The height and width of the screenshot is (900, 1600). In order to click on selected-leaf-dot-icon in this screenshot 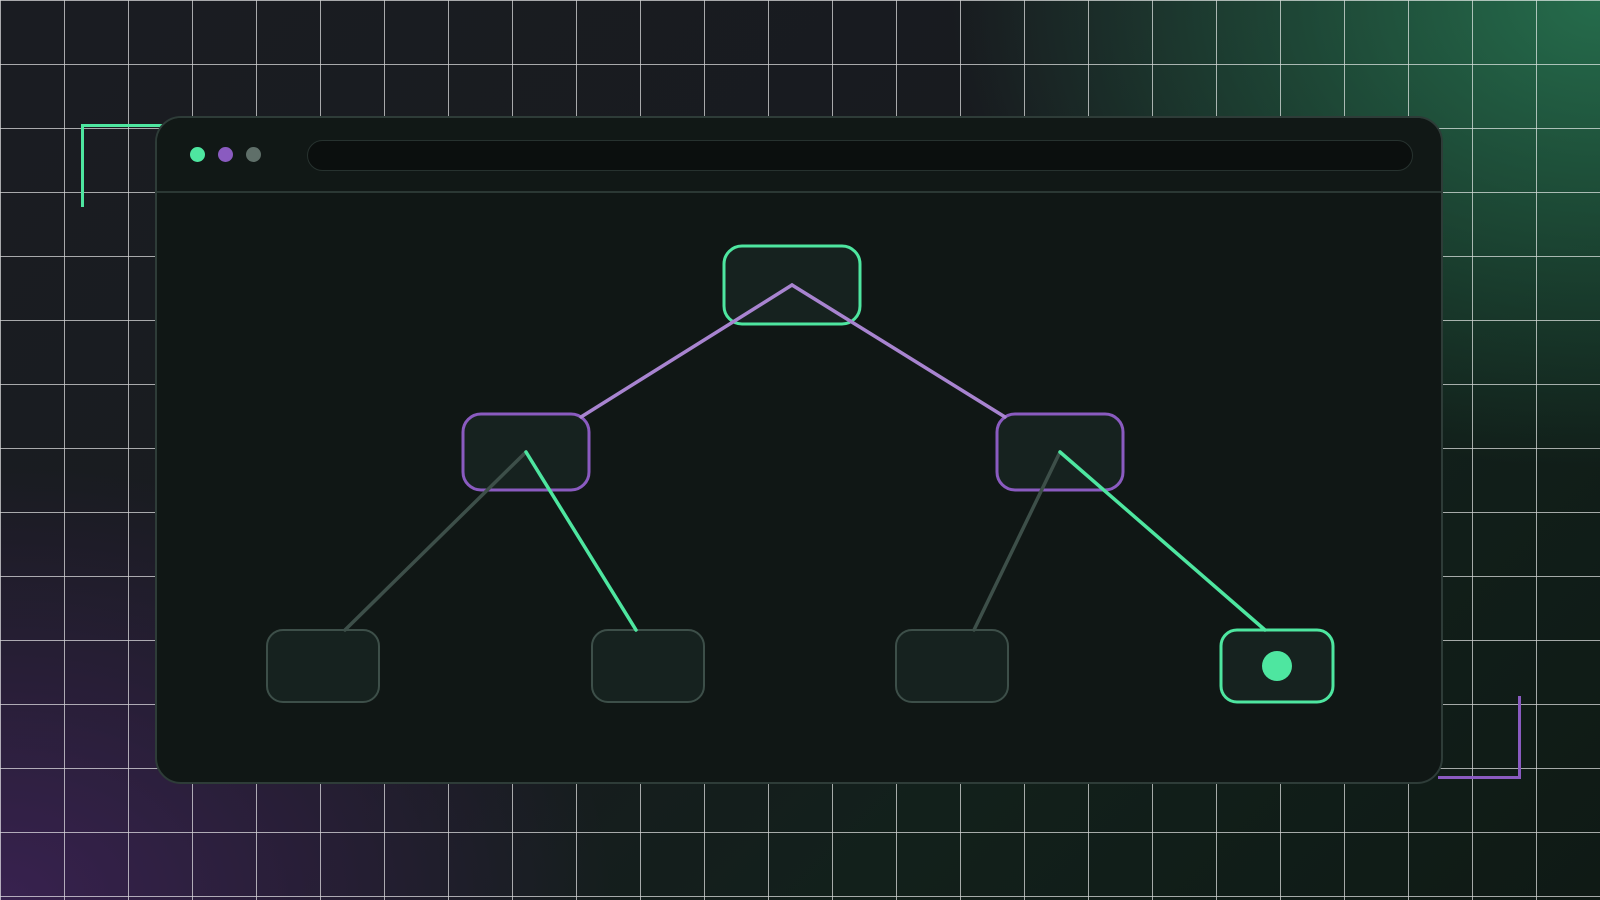, I will do `click(1277, 666)`.